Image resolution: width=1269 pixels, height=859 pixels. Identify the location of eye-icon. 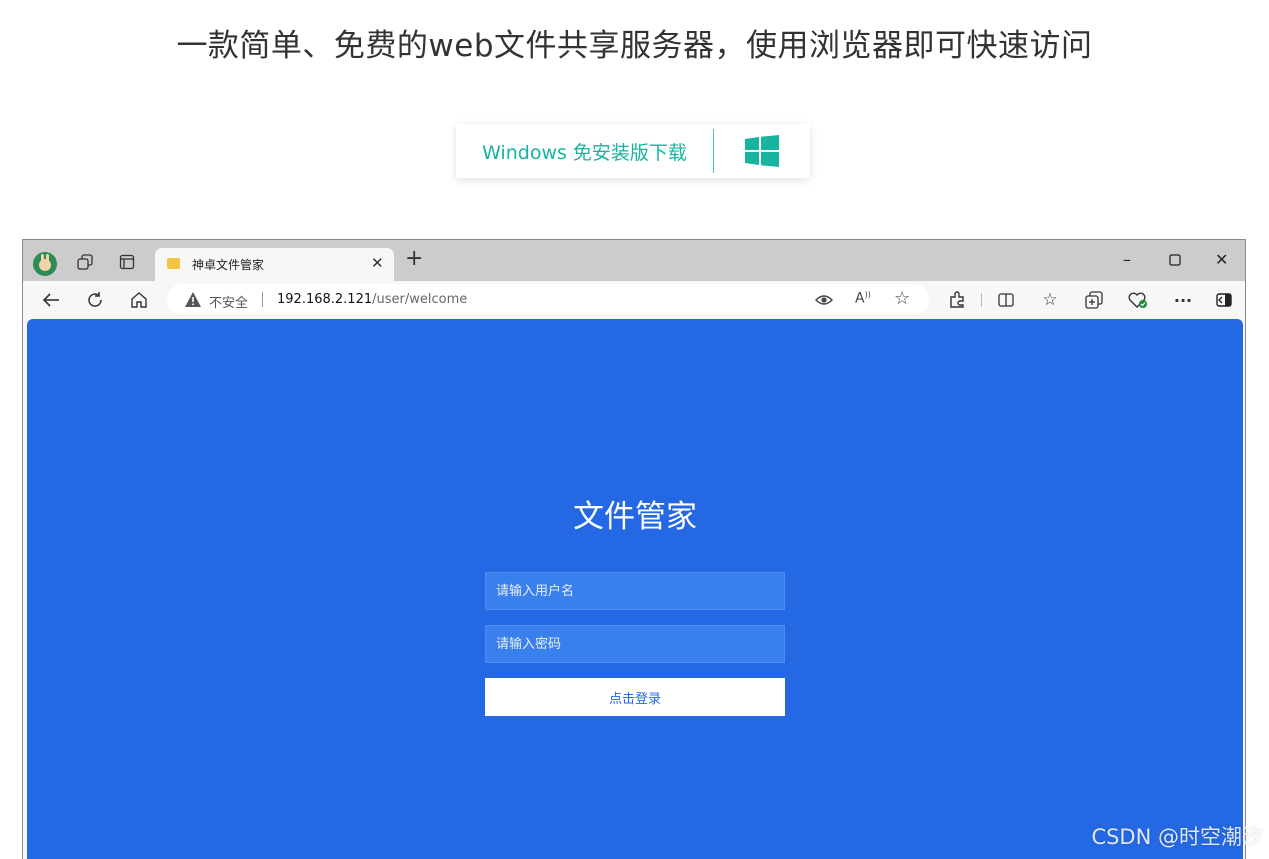
(824, 301).